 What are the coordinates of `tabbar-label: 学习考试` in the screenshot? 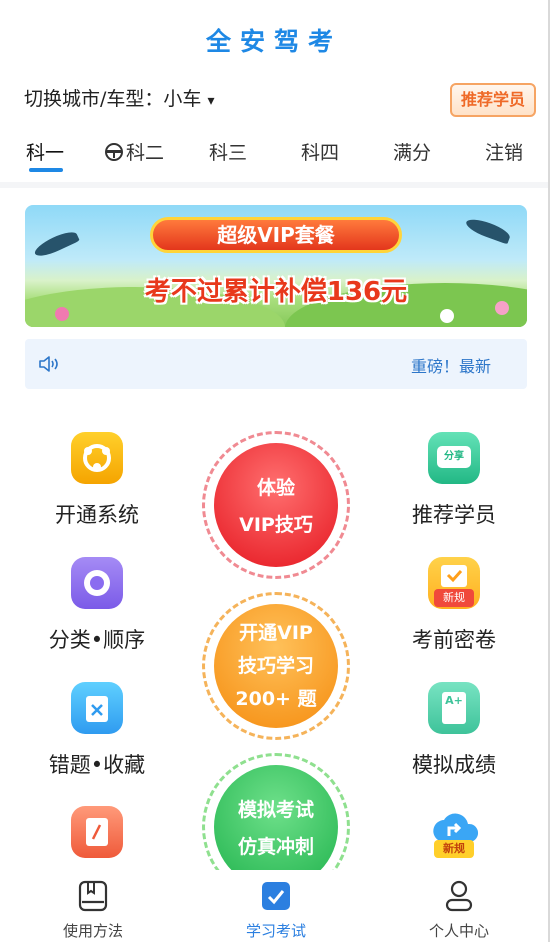 It's located at (275, 931).